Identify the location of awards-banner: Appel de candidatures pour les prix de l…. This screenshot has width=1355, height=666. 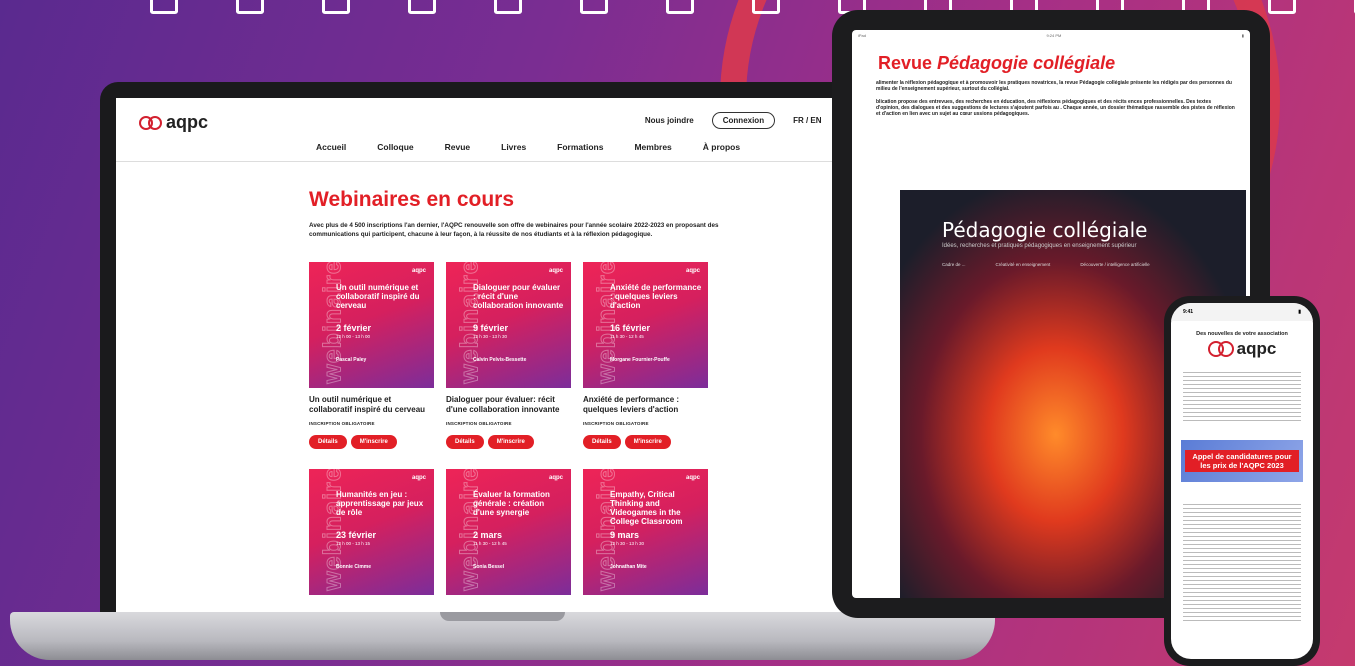
(1242, 461).